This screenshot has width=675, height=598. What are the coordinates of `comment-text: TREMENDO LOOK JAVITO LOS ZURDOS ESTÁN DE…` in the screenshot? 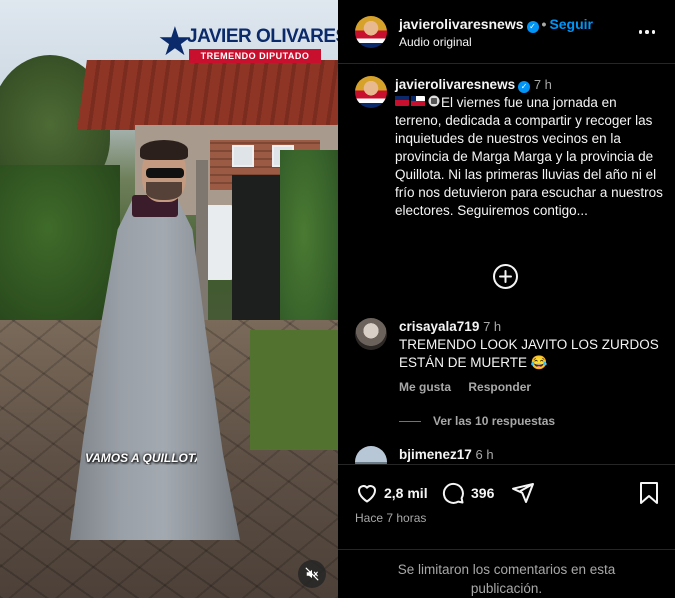 It's located at (529, 353).